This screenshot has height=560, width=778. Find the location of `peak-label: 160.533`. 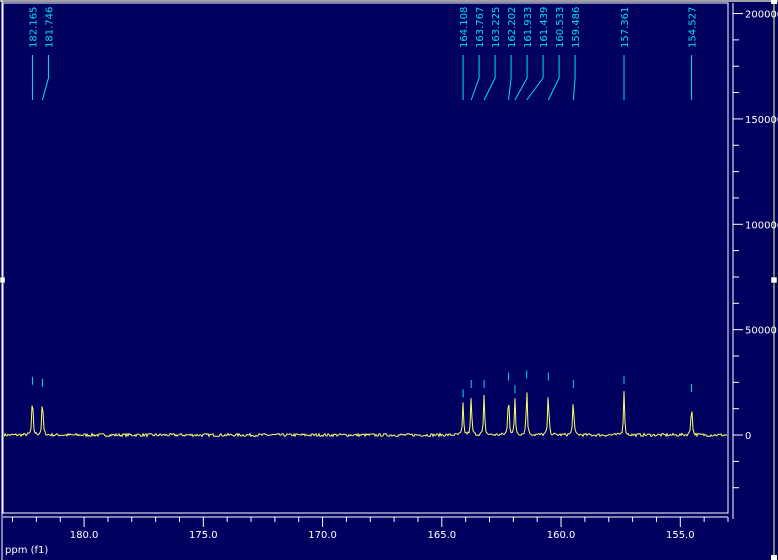

peak-label: 160.533 is located at coordinates (560, 27).